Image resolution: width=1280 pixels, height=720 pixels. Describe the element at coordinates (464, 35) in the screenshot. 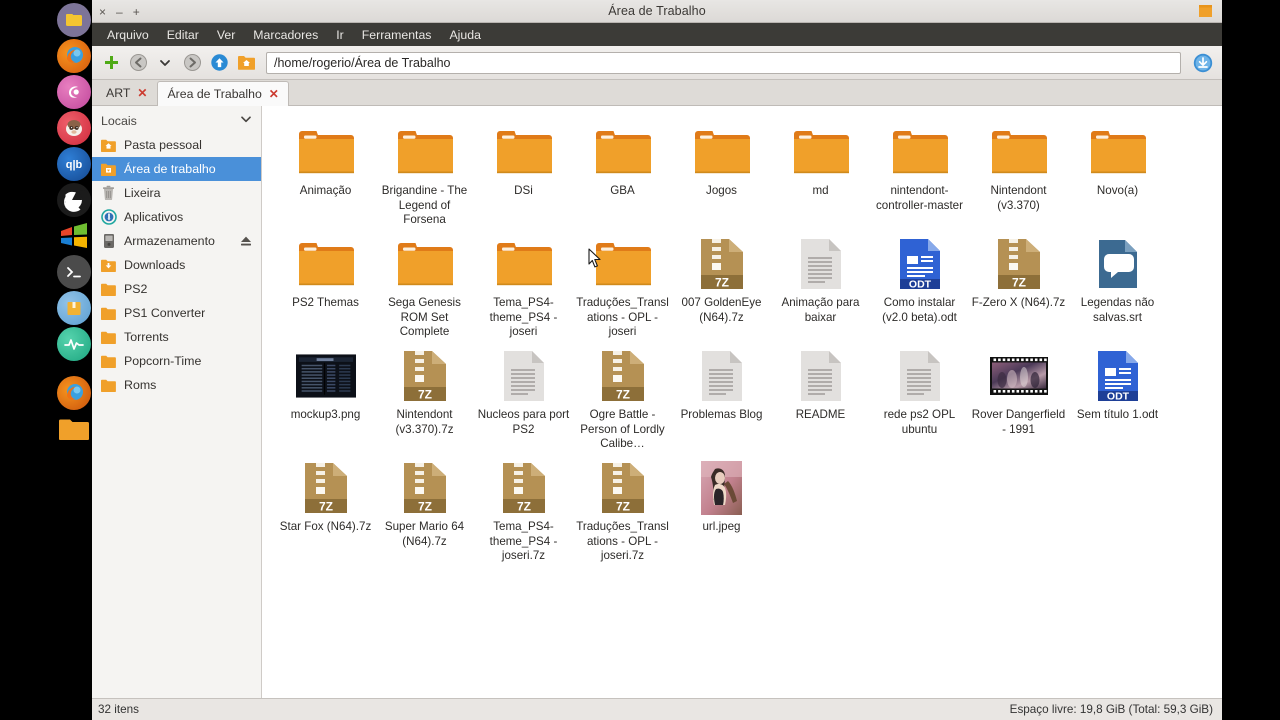

I see `menu-ajuda: Ajuda` at that location.